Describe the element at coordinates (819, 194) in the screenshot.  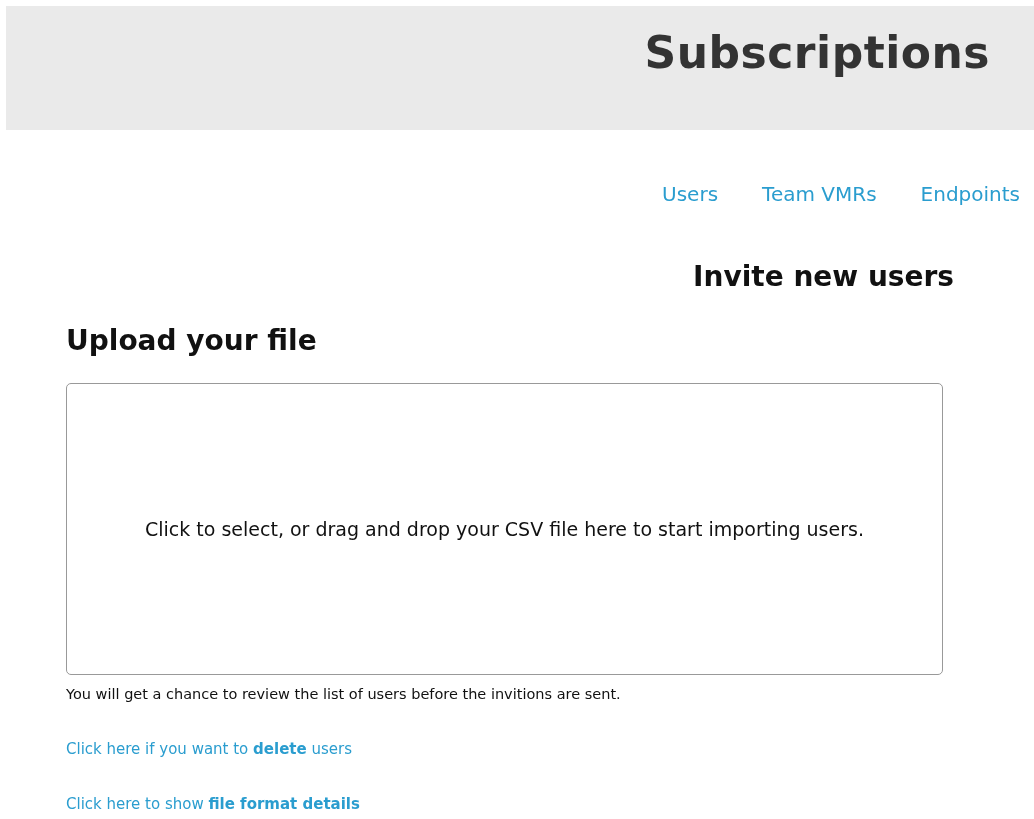
I see `nav-link: Team VMRs` at that location.